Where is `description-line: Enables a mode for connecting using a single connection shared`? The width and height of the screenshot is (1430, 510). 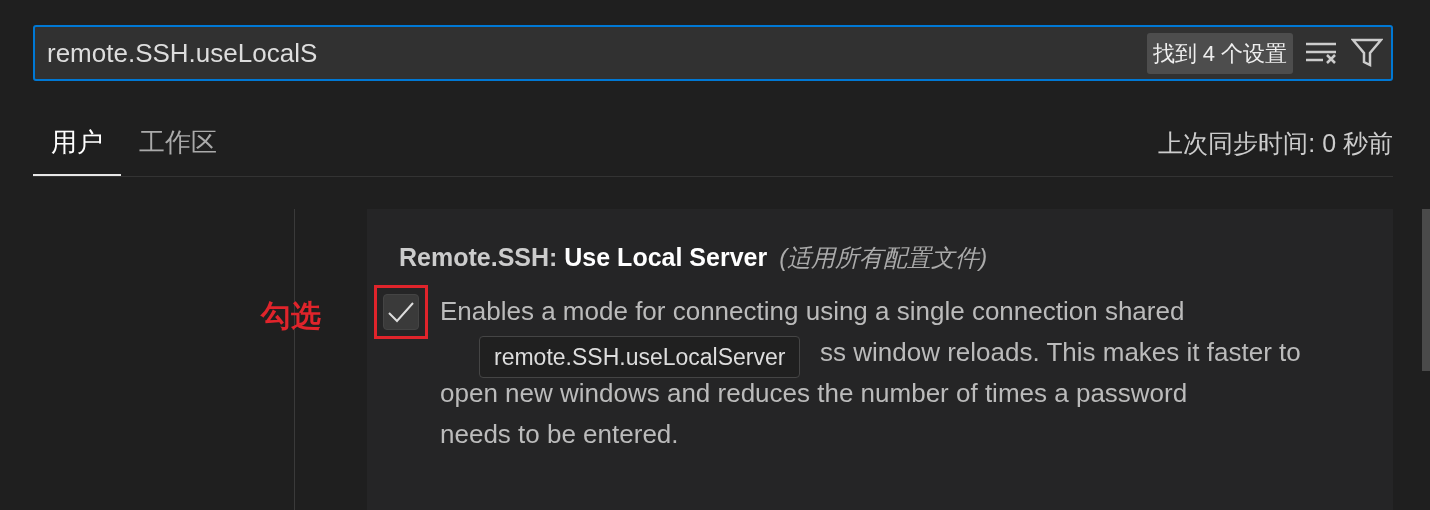 description-line: Enables a mode for connecting using a single connection shared is located at coordinates (813, 311).